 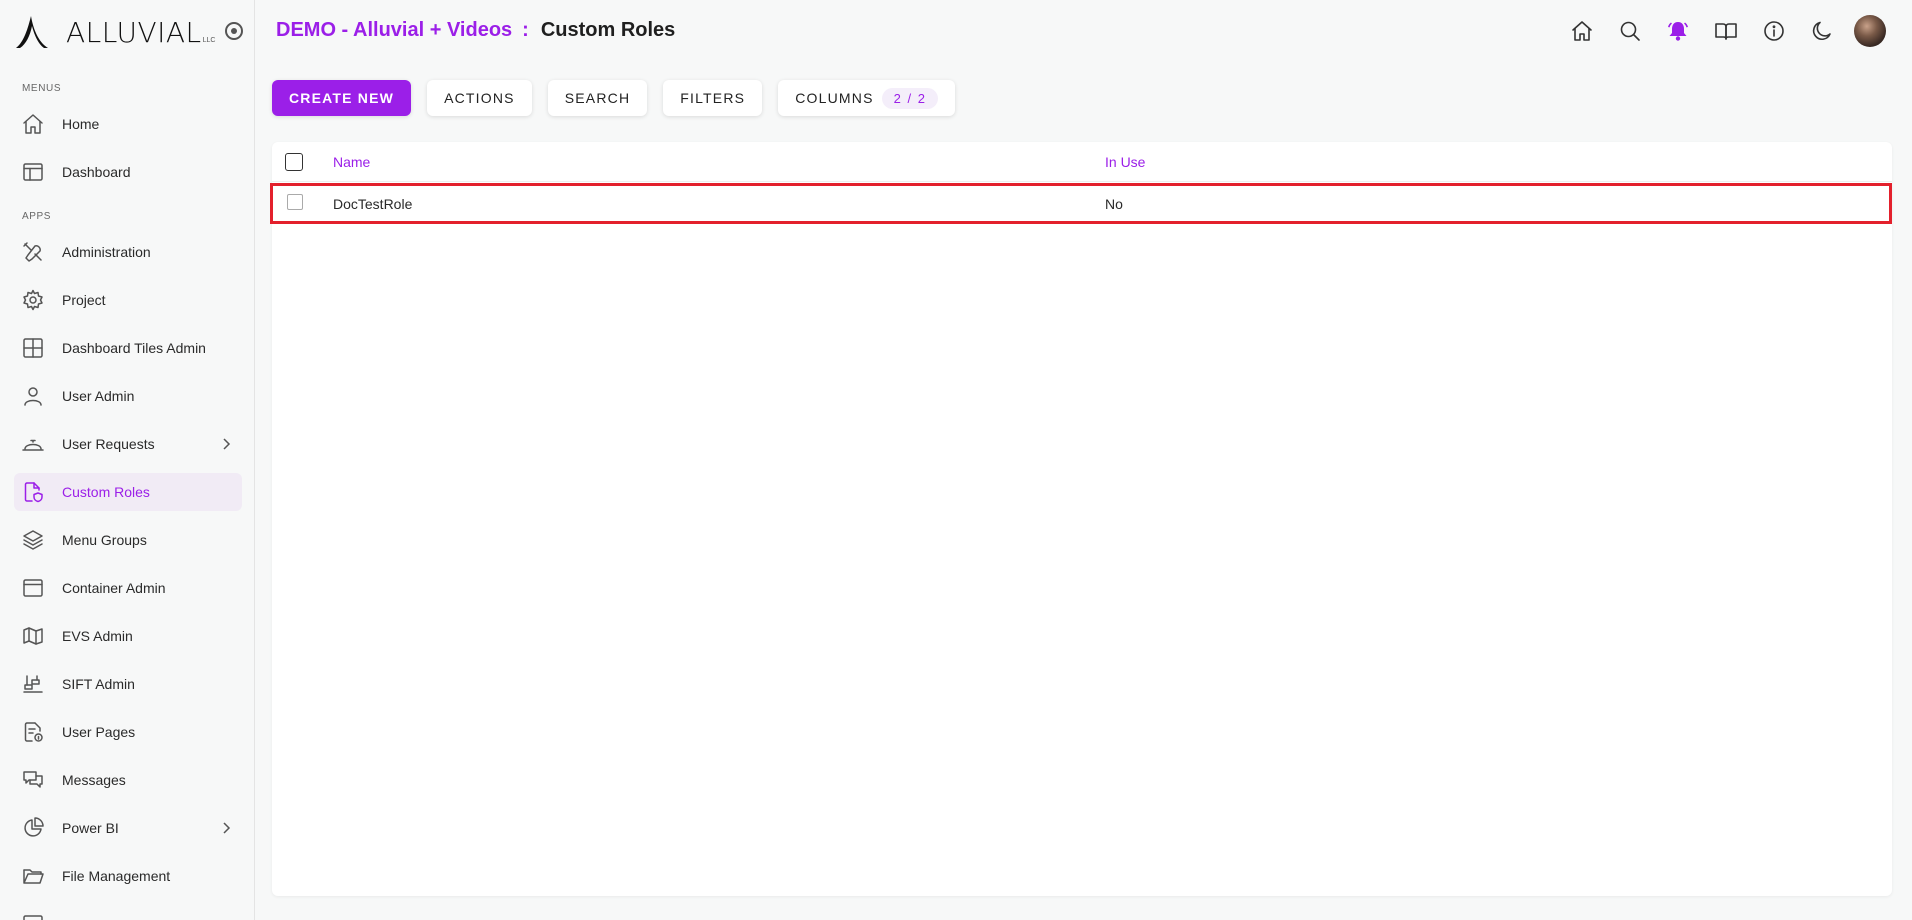 I want to click on columns-button: COLUMNS 2 / 2, so click(x=867, y=98).